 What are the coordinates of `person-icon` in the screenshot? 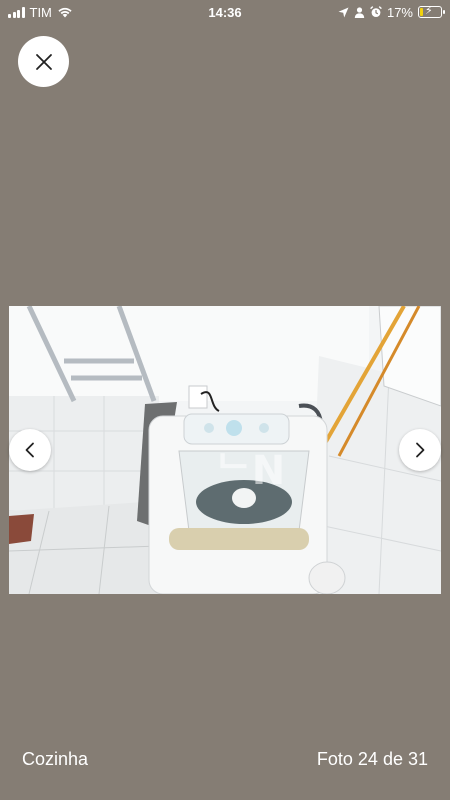 It's located at (359, 12).